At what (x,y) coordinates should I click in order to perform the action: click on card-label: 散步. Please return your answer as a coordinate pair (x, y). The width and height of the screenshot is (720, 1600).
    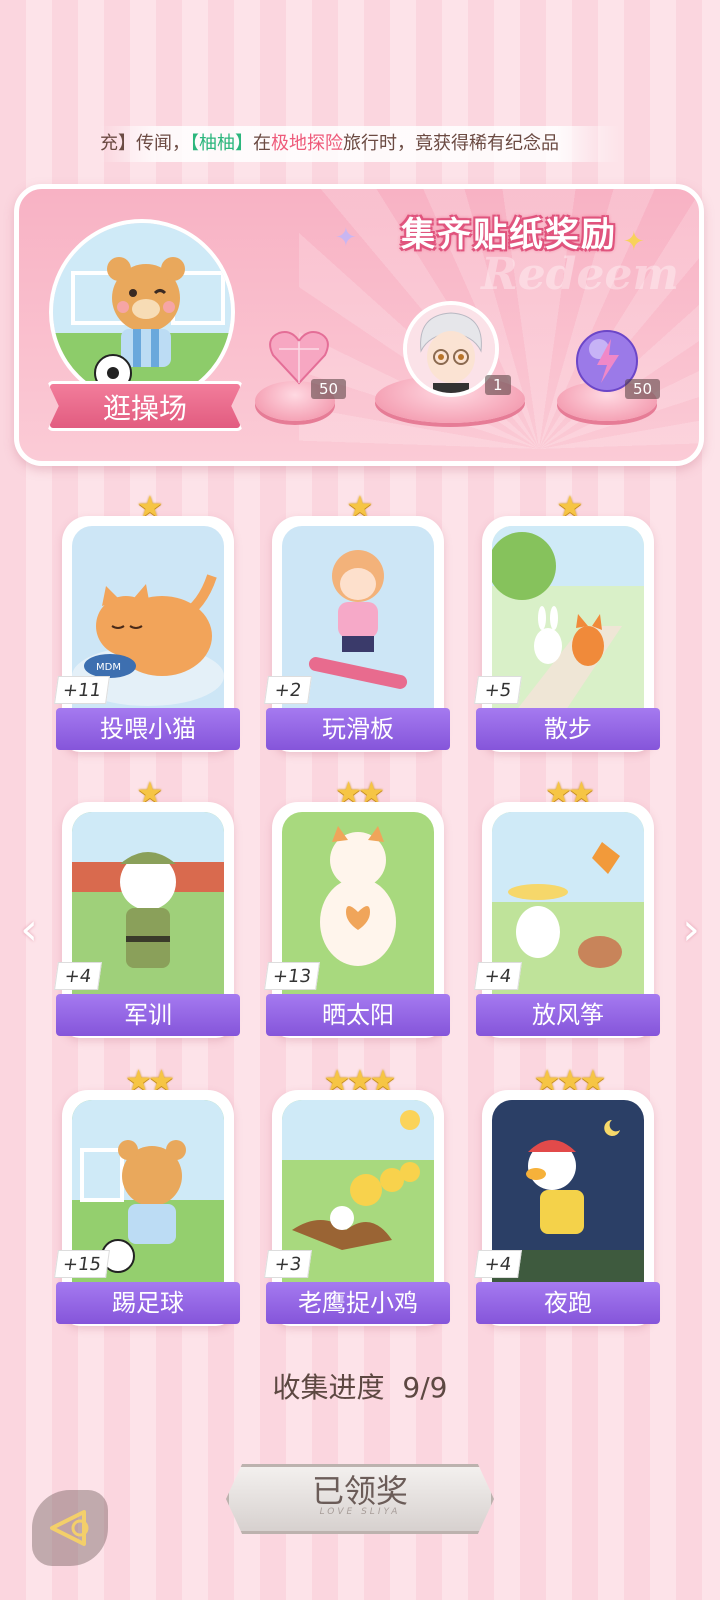
    Looking at the image, I should click on (568, 729).